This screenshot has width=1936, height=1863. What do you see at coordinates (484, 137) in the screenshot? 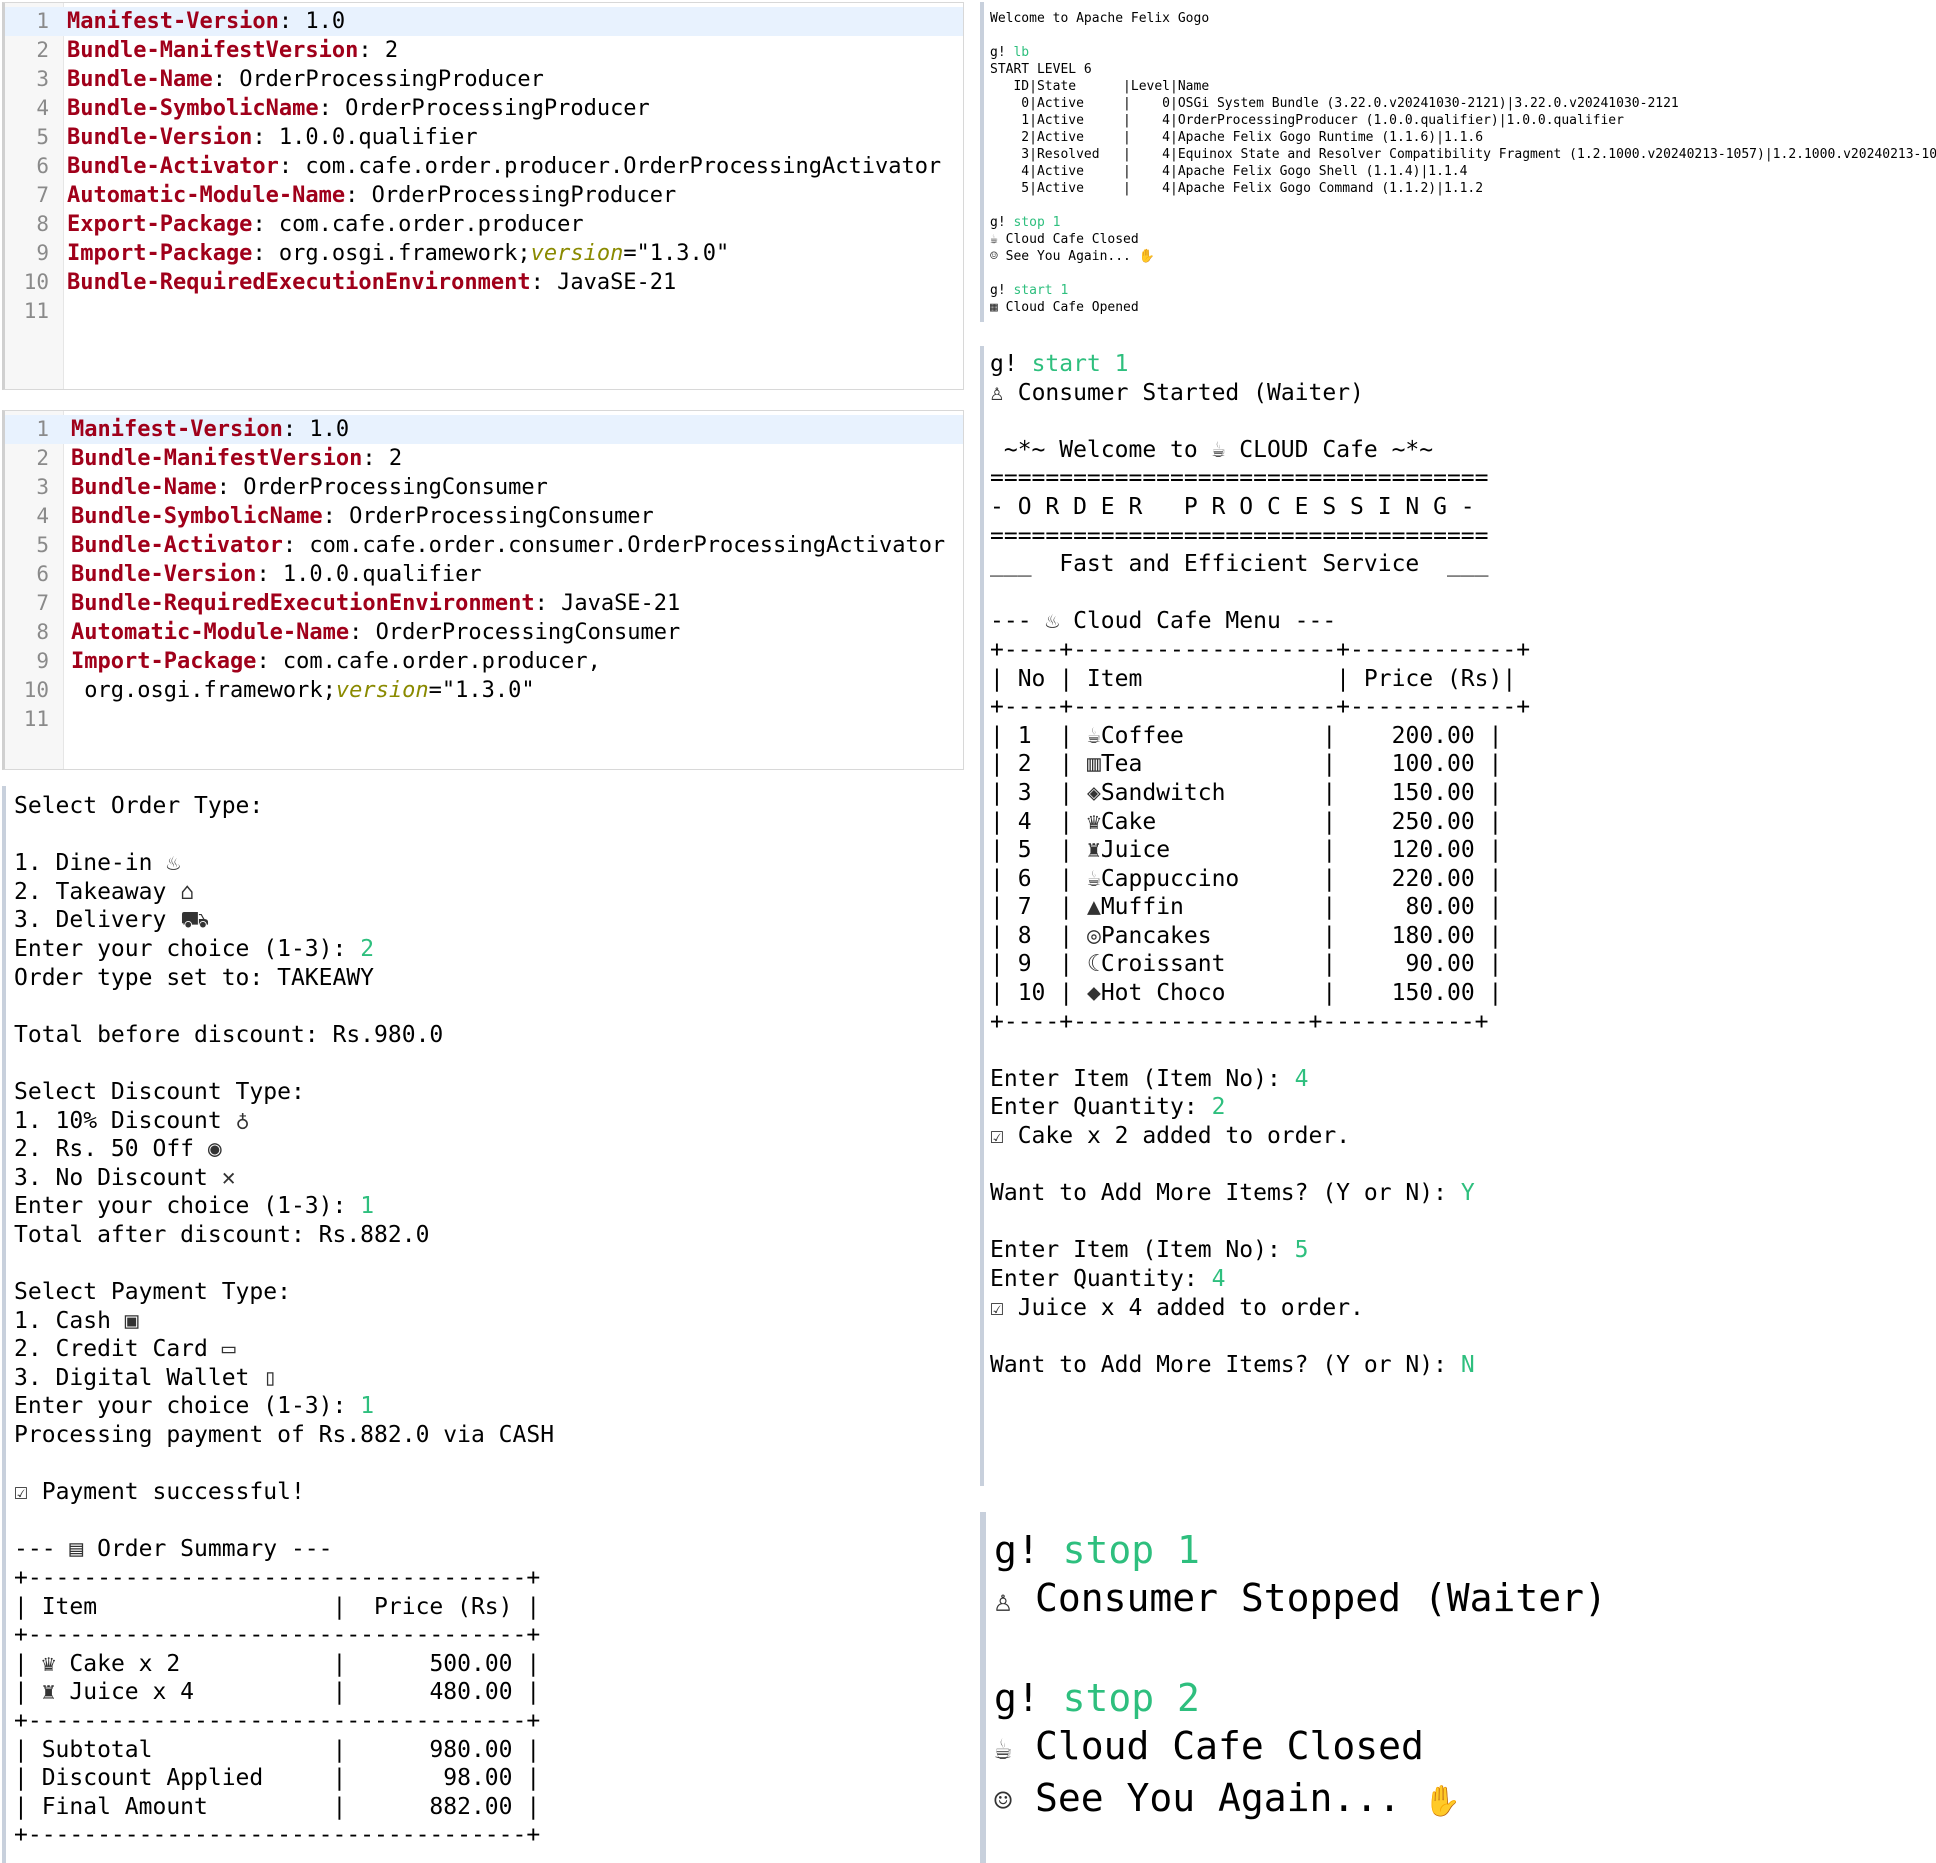
I see `editor-line: 5 Bundle-Version: 1.0.0.qualifier` at bounding box center [484, 137].